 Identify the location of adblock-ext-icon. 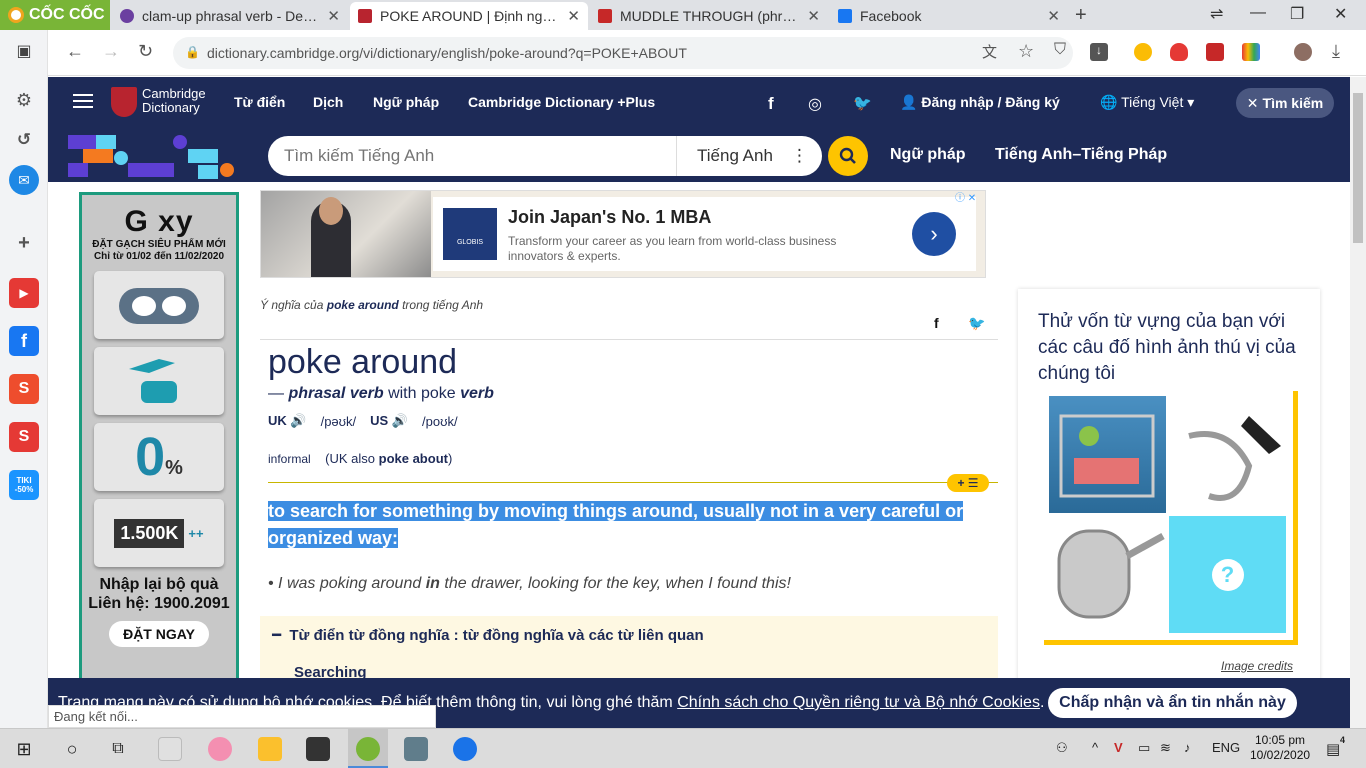
(1179, 52).